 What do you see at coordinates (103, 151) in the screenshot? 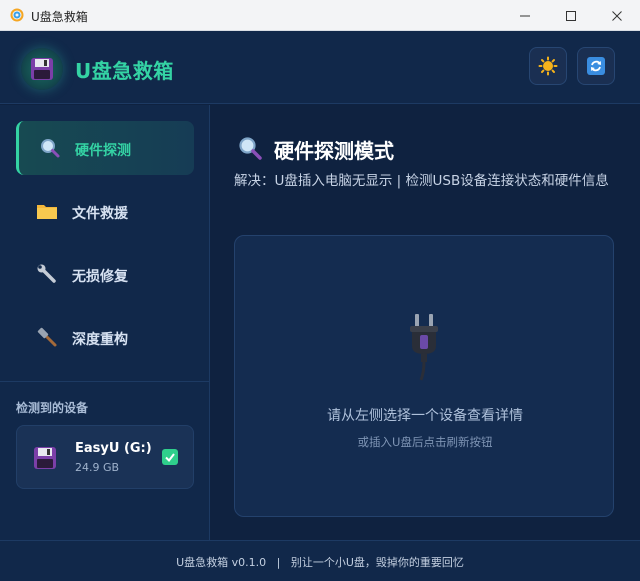
I see `nav-label: 硬件探测` at bounding box center [103, 151].